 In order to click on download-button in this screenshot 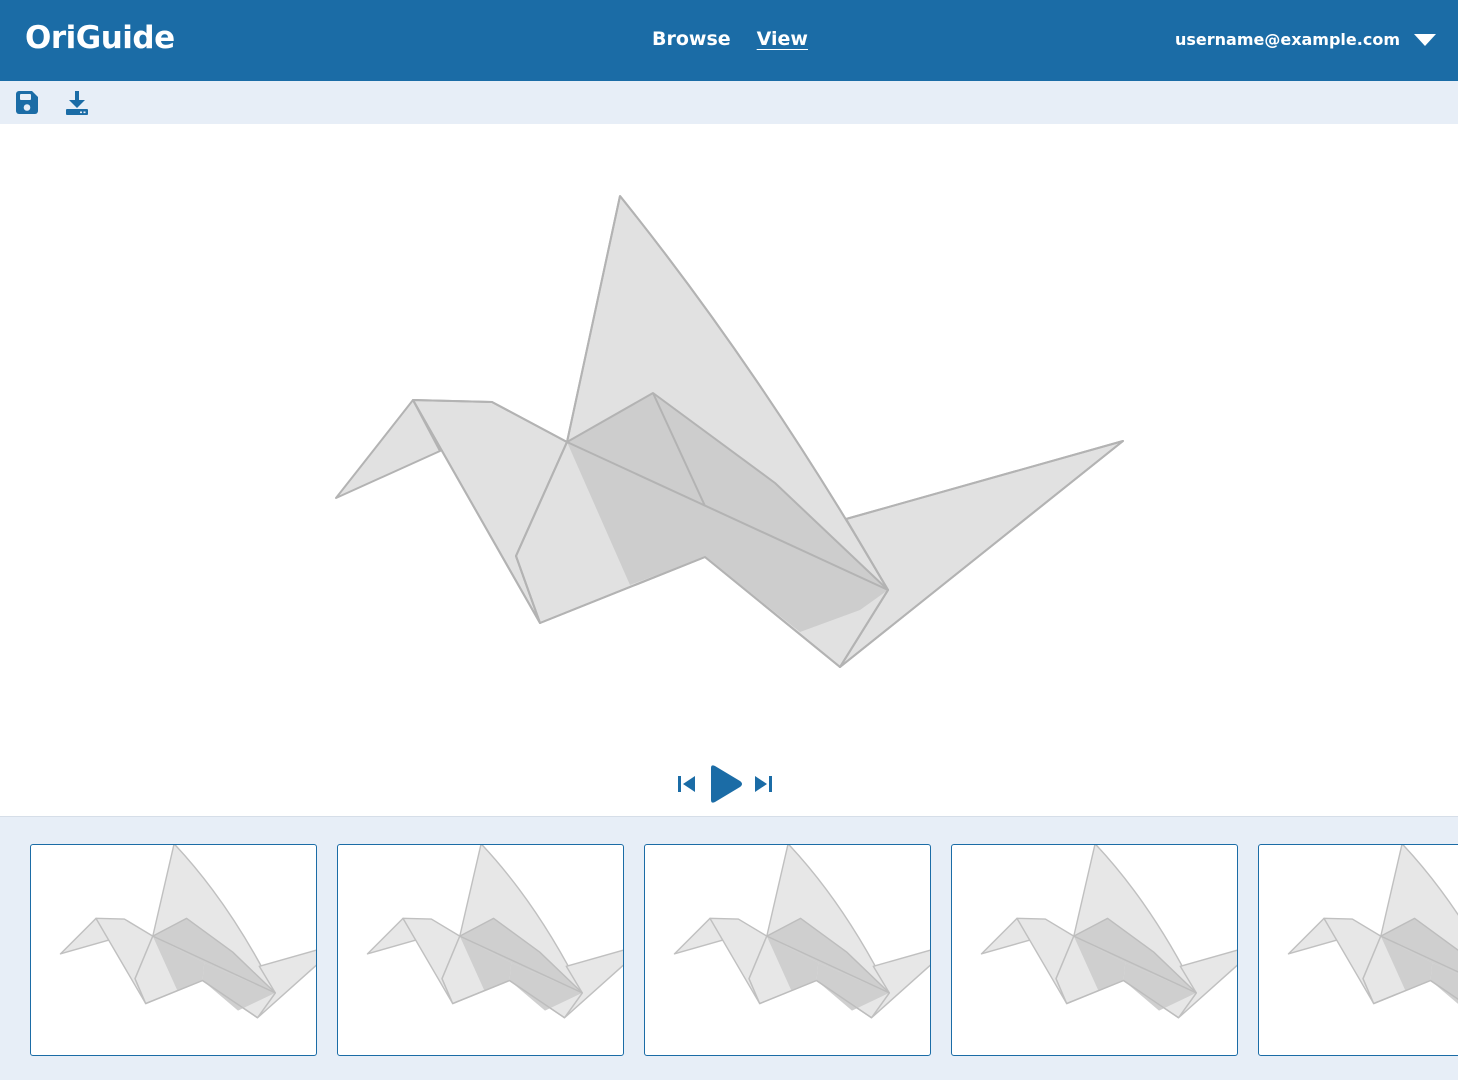, I will do `click(77, 103)`.